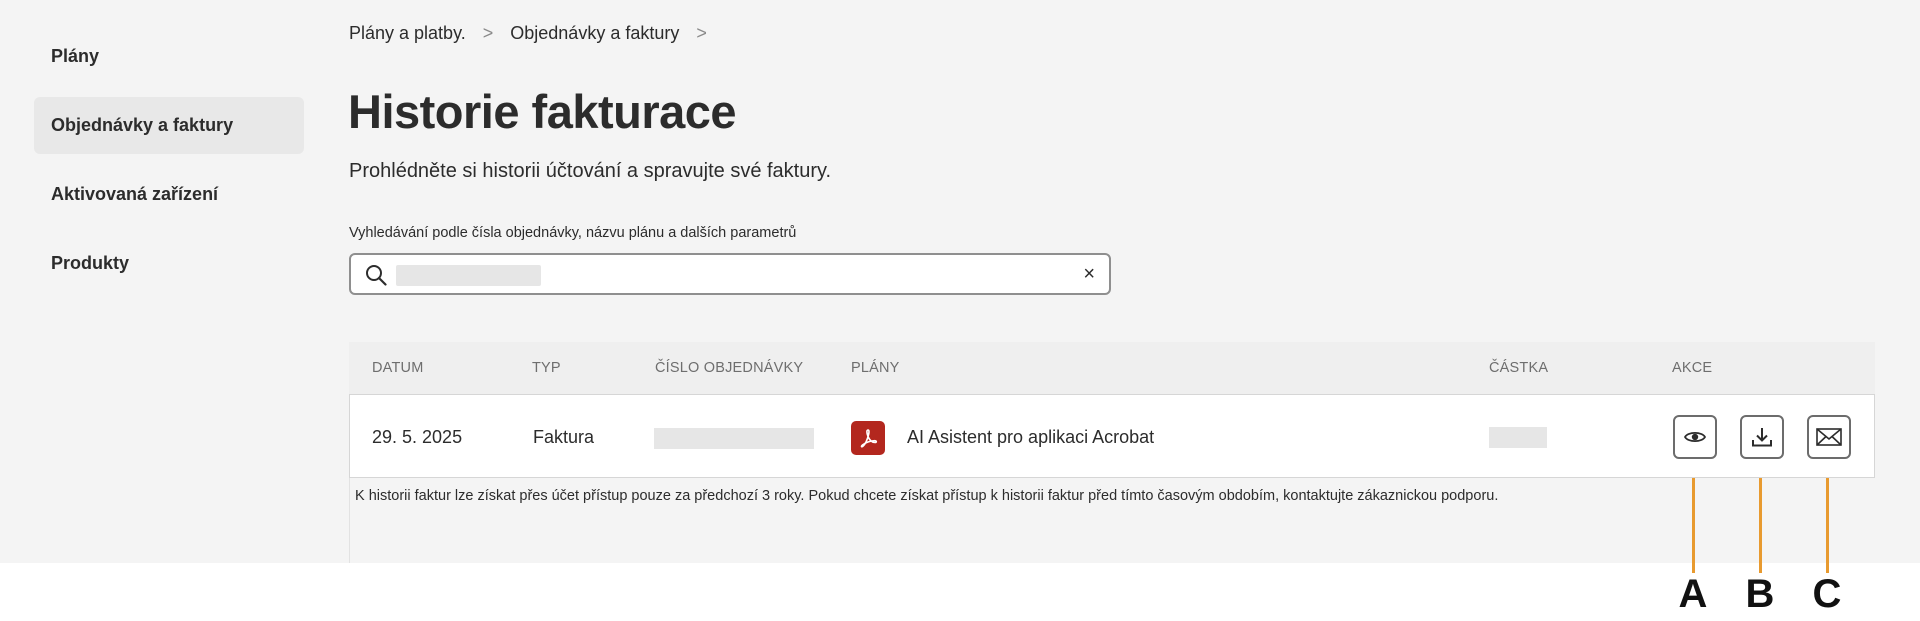 Image resolution: width=1920 pixels, height=621 pixels. Describe the element at coordinates (417, 437) in the screenshot. I see `row-date: 29. 5. 2025` at that location.